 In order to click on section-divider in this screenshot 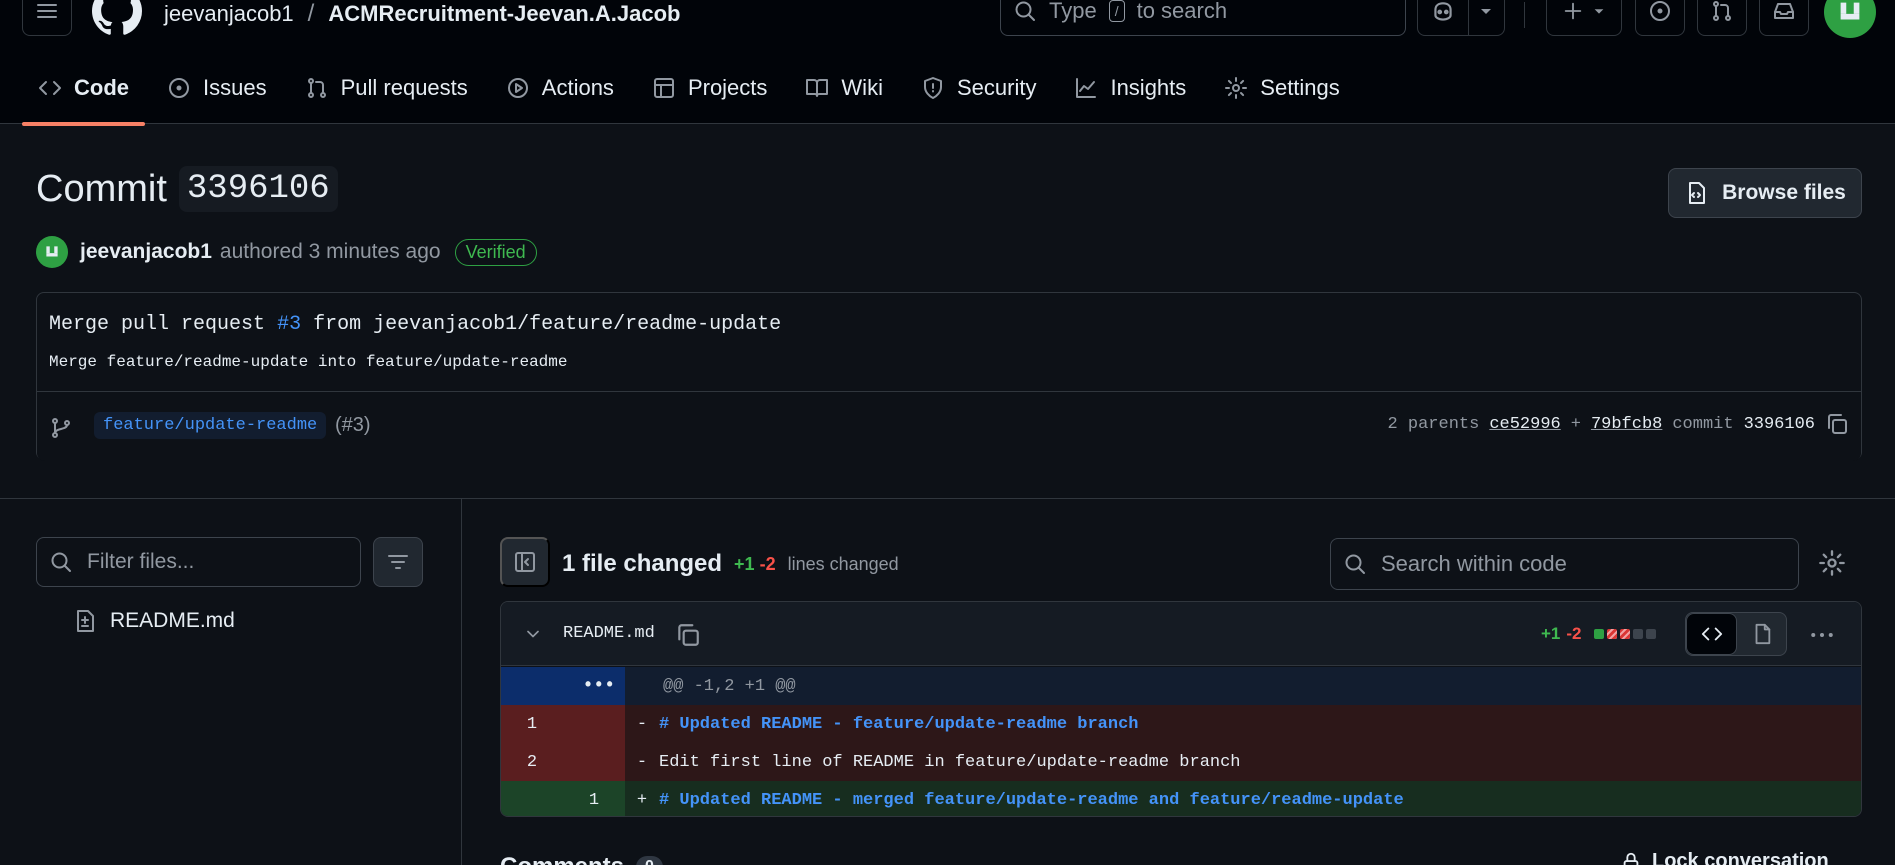, I will do `click(947, 498)`.